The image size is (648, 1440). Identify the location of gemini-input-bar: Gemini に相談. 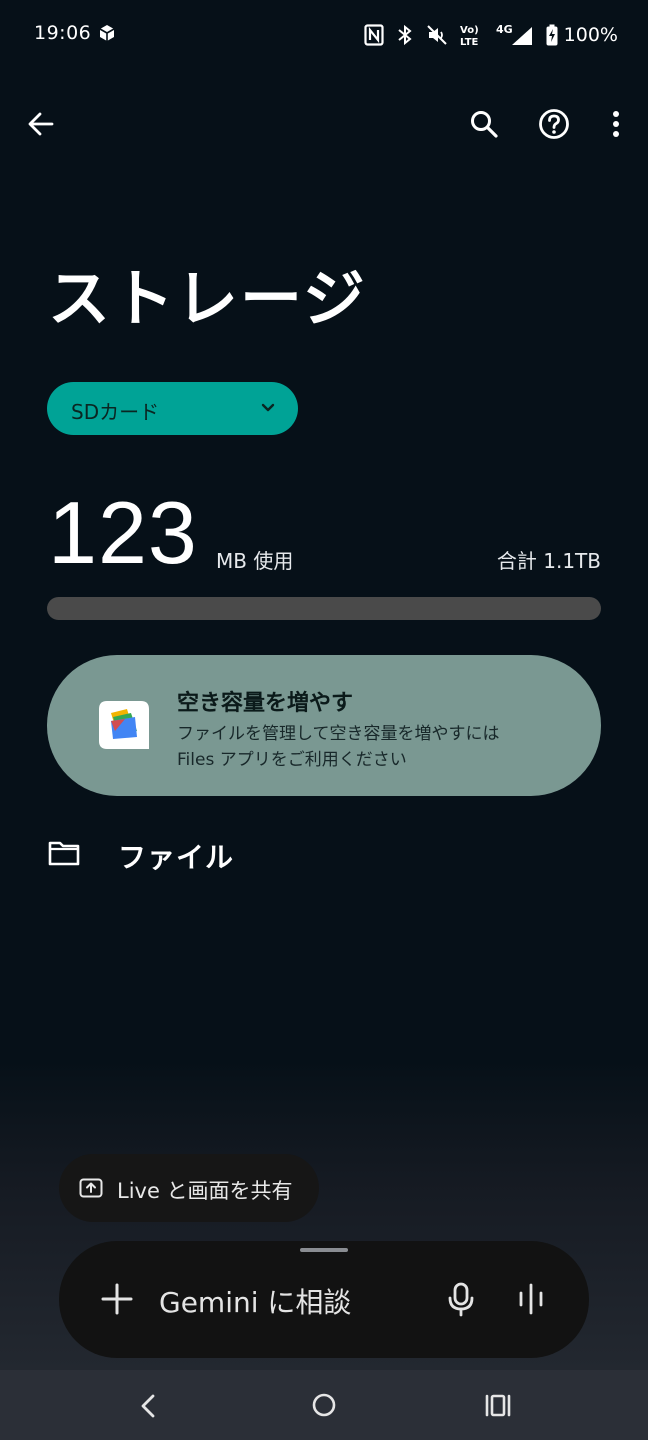
(324, 1299).